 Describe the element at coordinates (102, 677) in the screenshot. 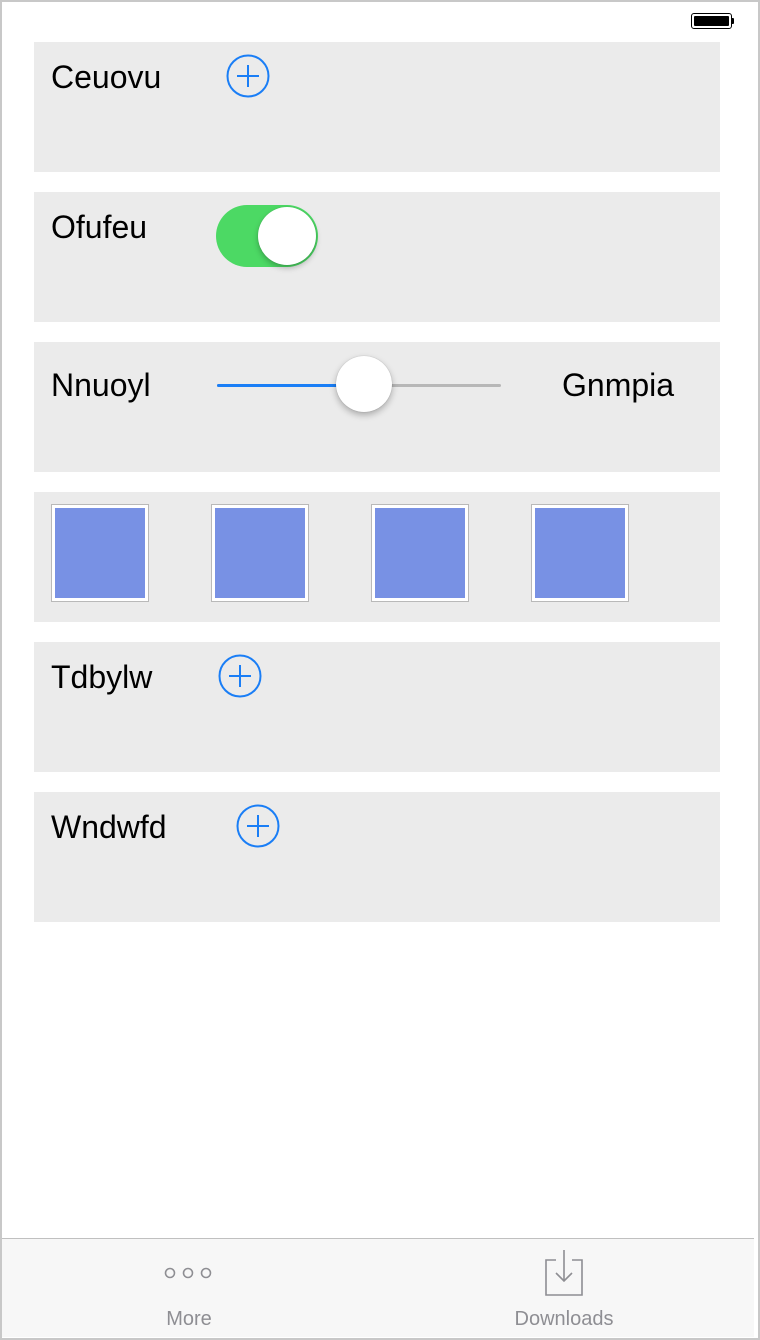

I see `row-label: Tdbylw` at that location.